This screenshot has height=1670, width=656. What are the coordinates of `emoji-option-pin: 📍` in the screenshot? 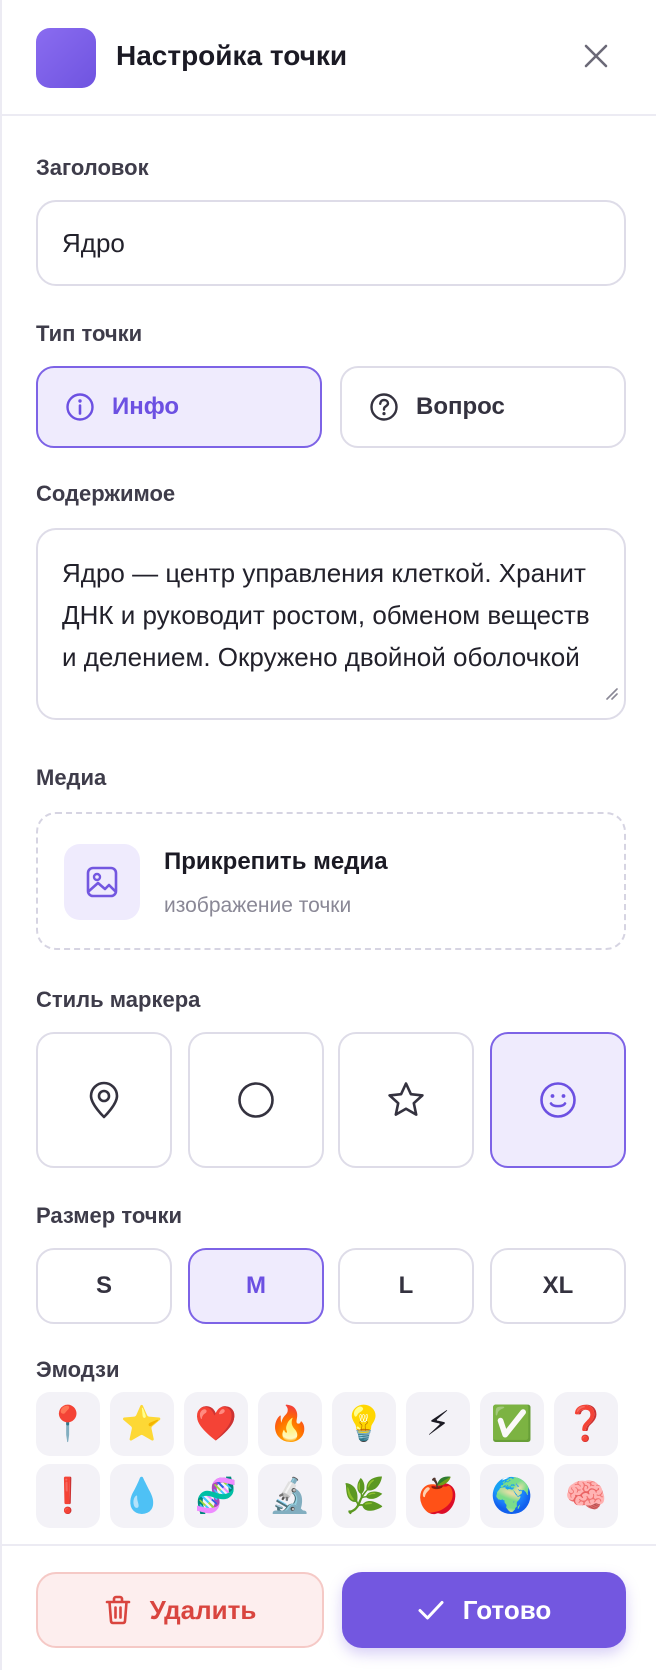 It's located at (68, 1424).